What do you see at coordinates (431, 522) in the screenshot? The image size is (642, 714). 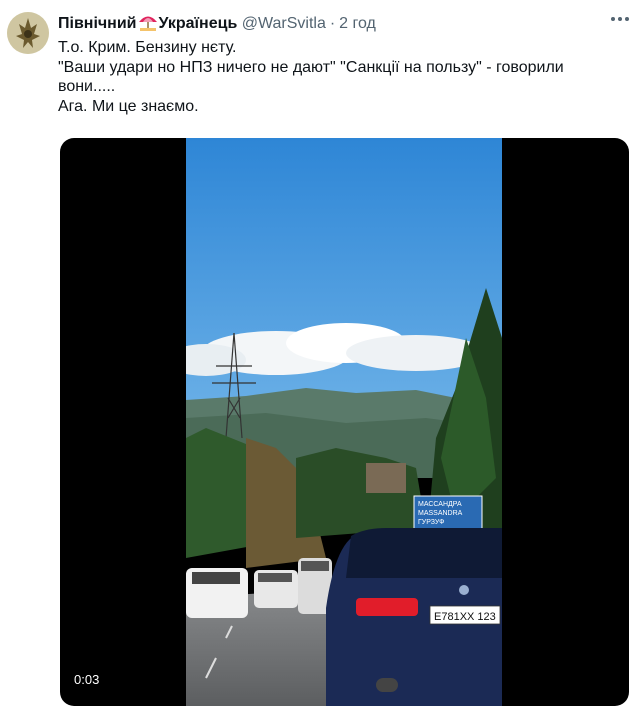 I see `sign-text: ГУРЗУФ` at bounding box center [431, 522].